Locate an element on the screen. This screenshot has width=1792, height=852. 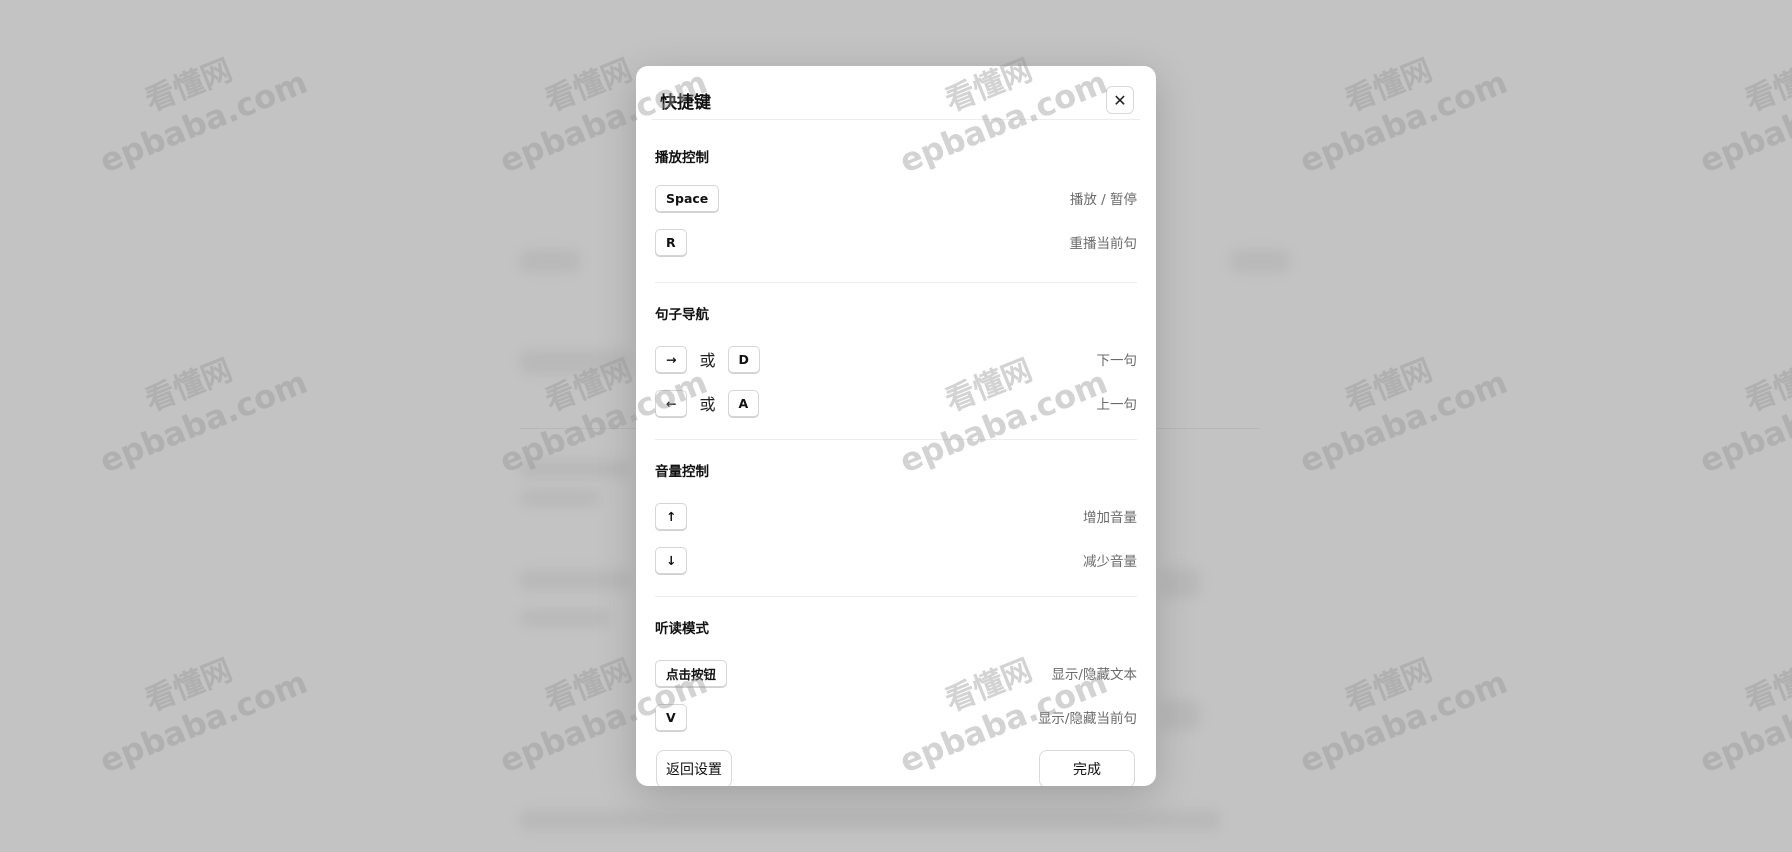
key-a: A is located at coordinates (743, 403).